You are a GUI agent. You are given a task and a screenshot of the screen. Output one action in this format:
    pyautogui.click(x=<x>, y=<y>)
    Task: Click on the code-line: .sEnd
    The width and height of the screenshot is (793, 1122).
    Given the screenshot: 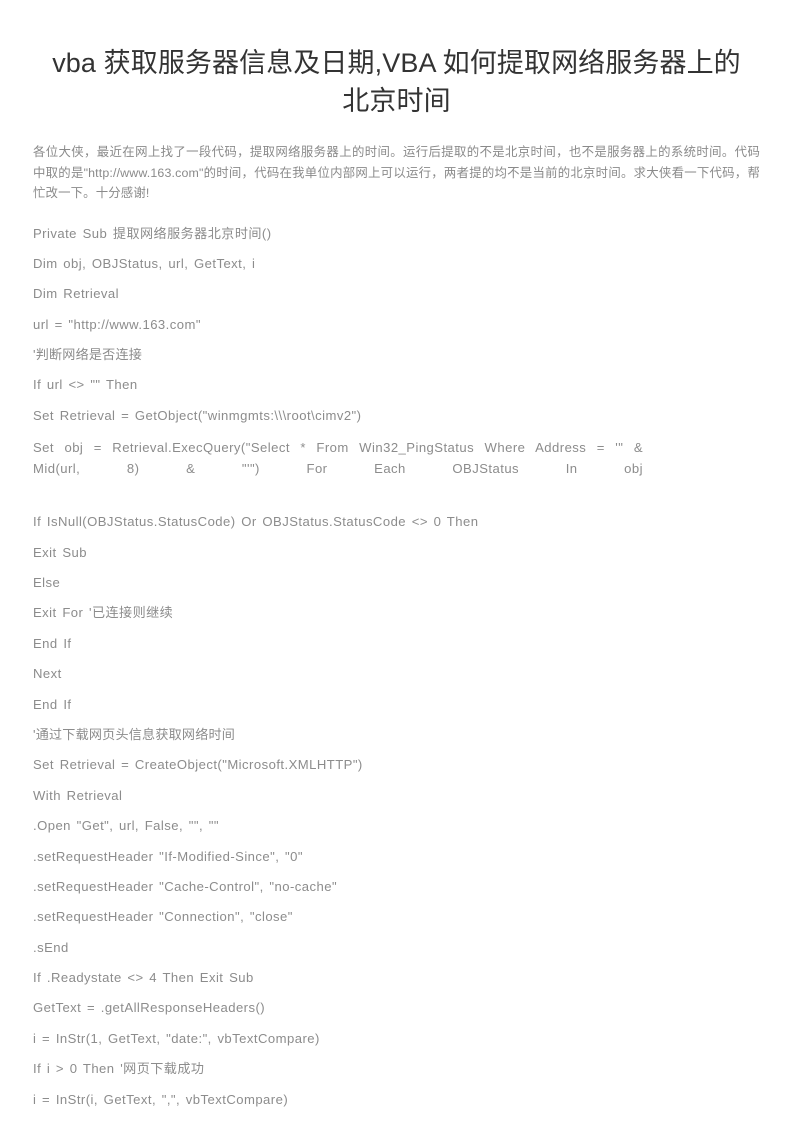 What is the action you would take?
    pyautogui.click(x=51, y=947)
    